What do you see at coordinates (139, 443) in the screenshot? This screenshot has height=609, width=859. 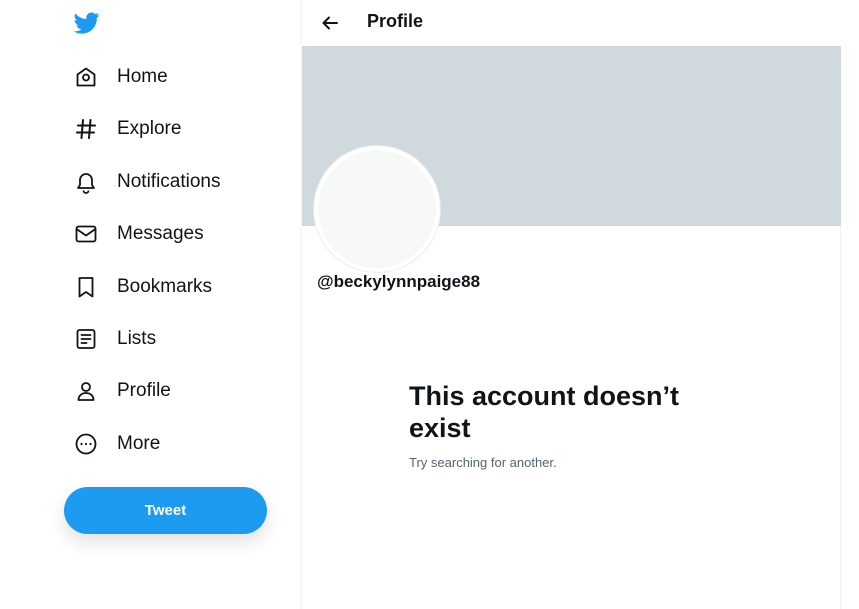 I see `sidebar-item-label: More` at bounding box center [139, 443].